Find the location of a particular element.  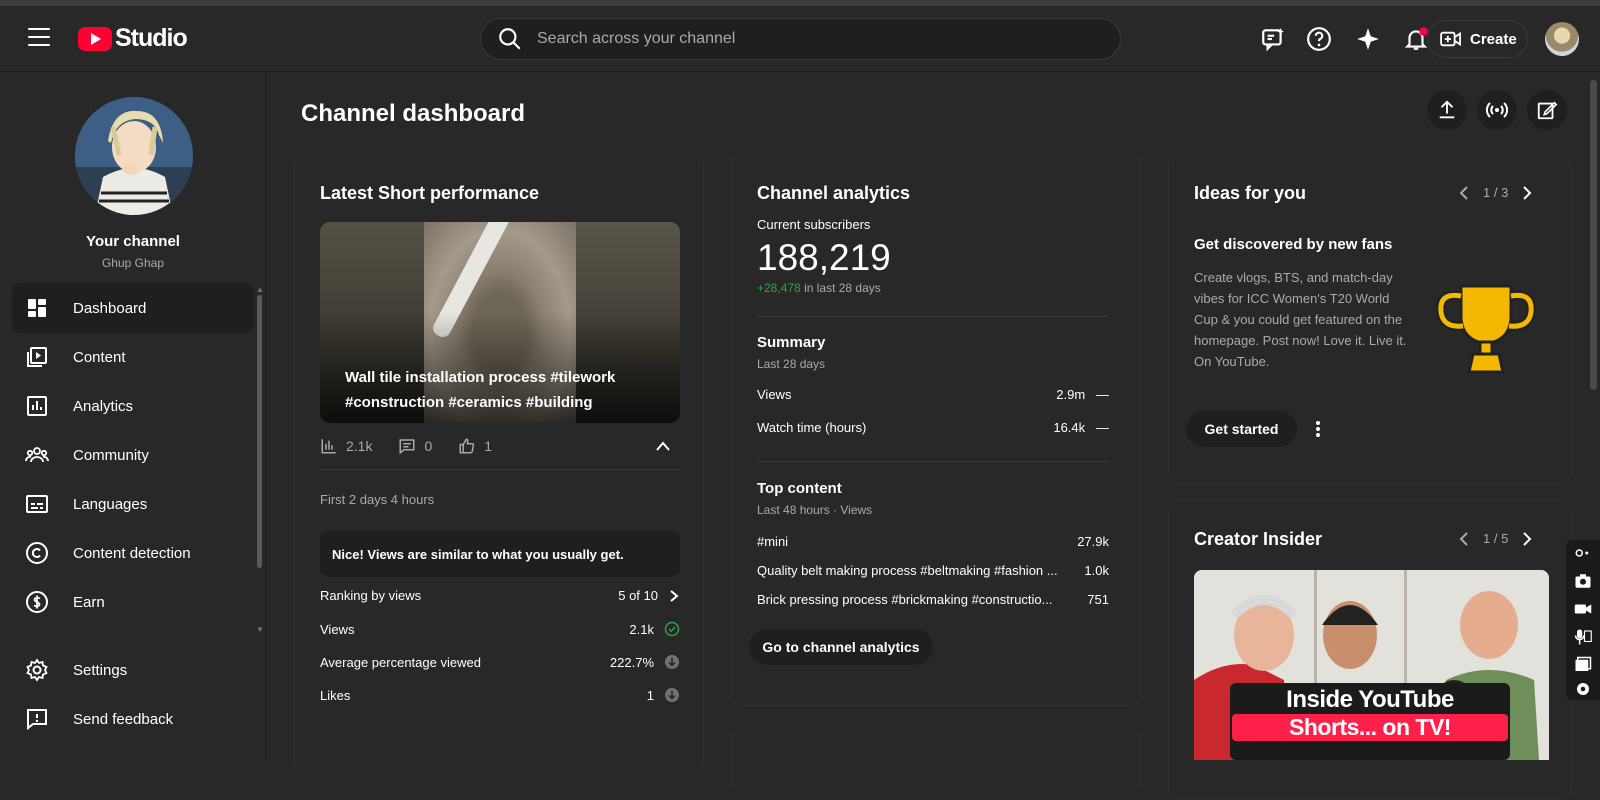

community-icon is located at coordinates (37, 455).